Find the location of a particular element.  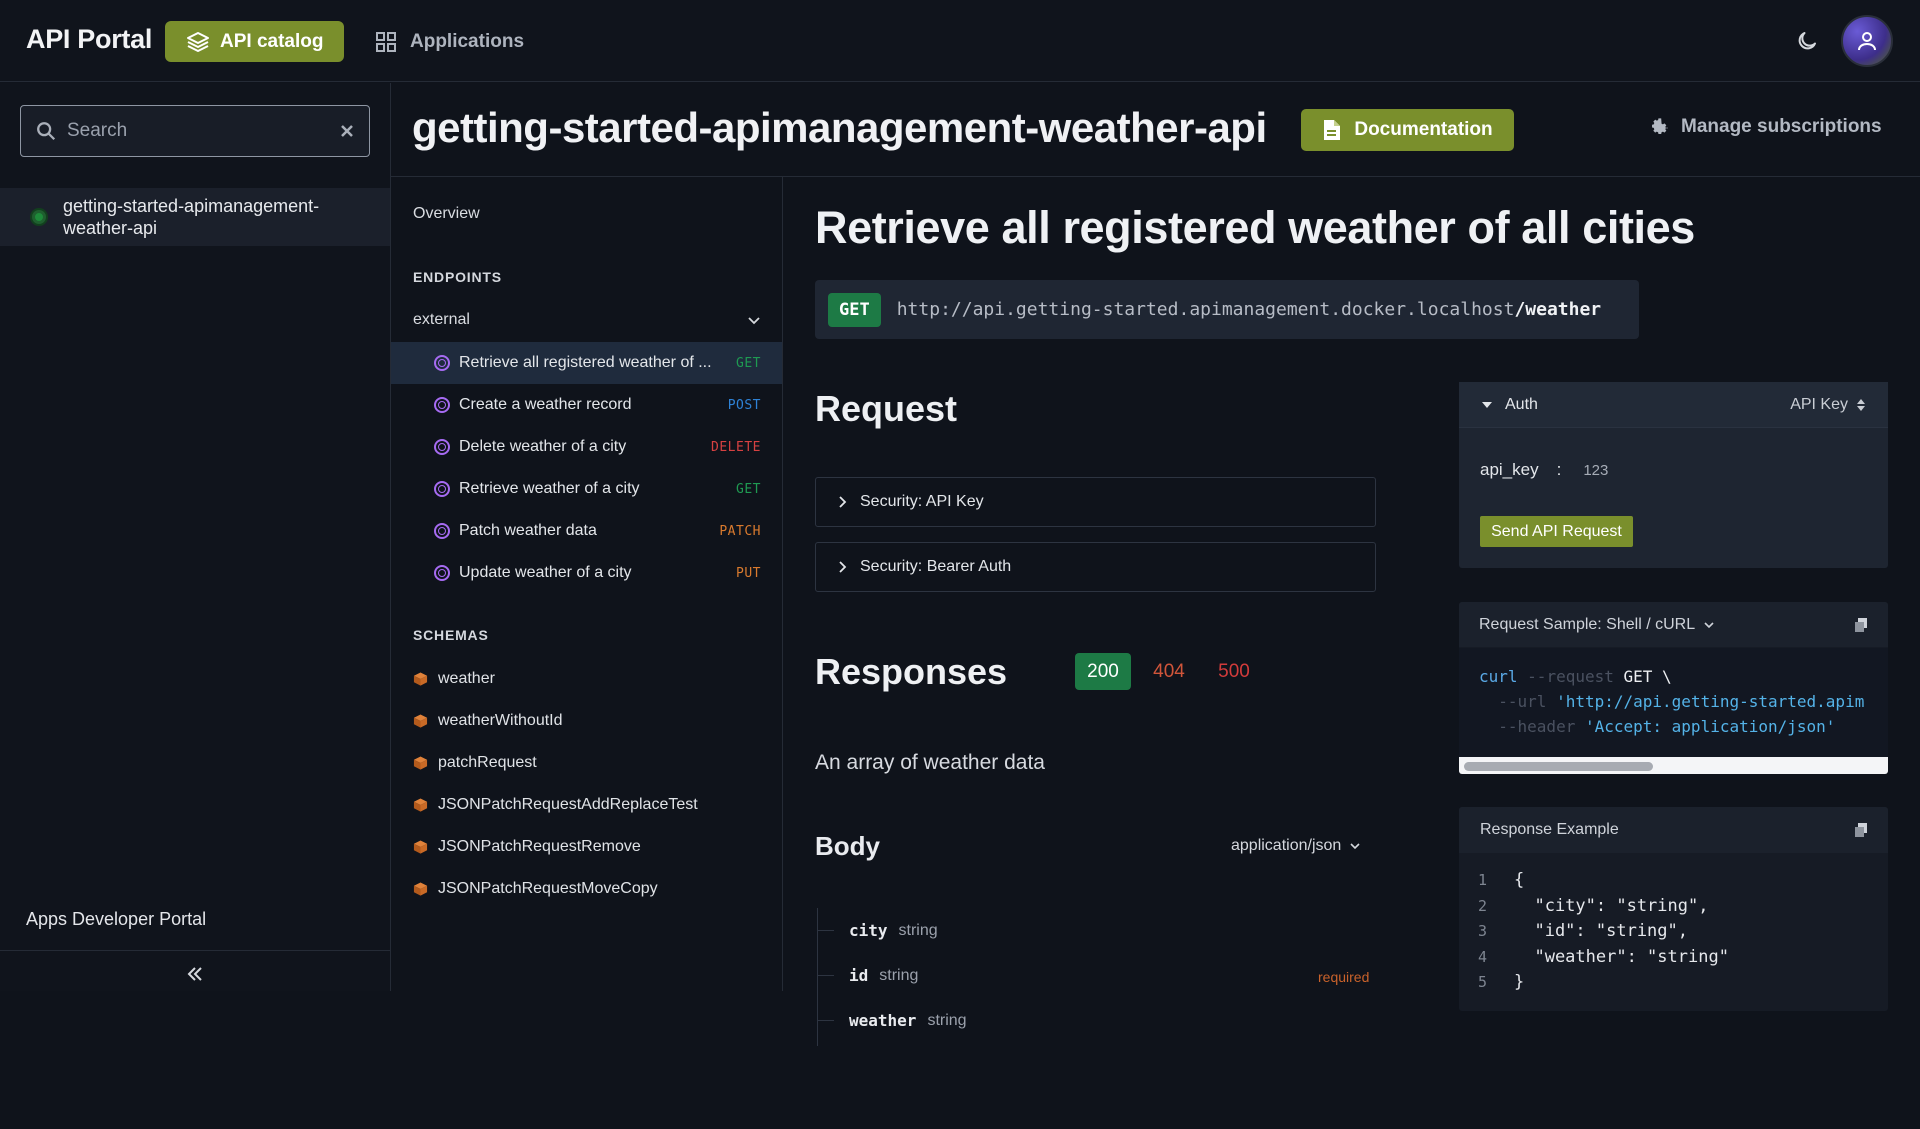

schema-item: JSONPatchRequestAddReplaceTest is located at coordinates (555, 805).